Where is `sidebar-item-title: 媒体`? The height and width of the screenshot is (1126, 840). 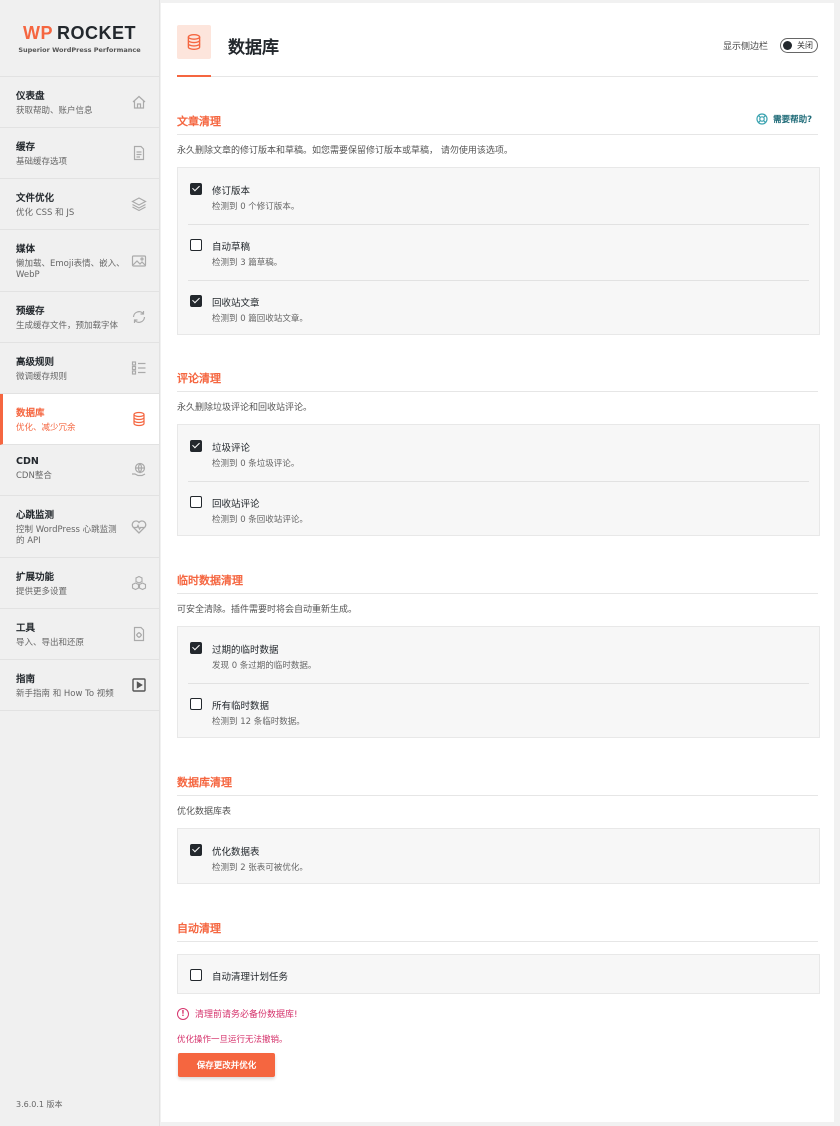
sidebar-item-title: 媒体 is located at coordinates (26, 249).